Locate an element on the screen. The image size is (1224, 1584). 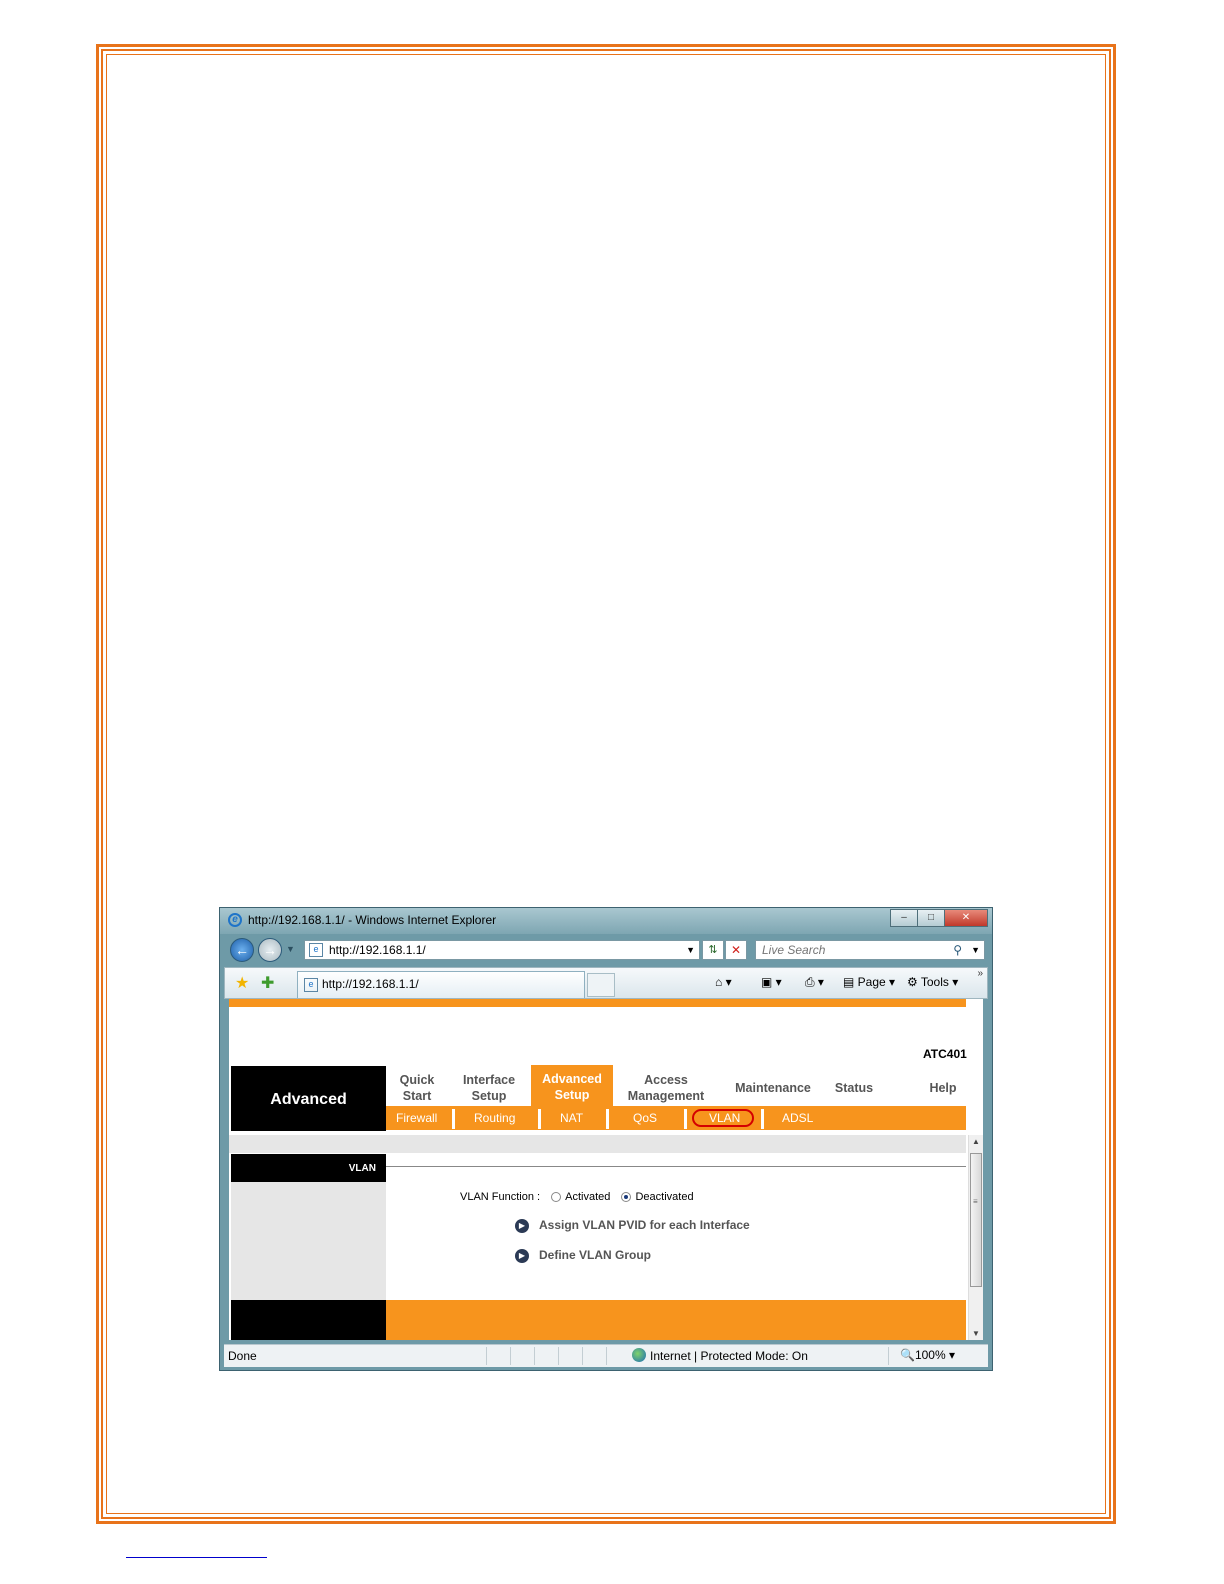
minimize-icon: – is located at coordinates (904, 918).